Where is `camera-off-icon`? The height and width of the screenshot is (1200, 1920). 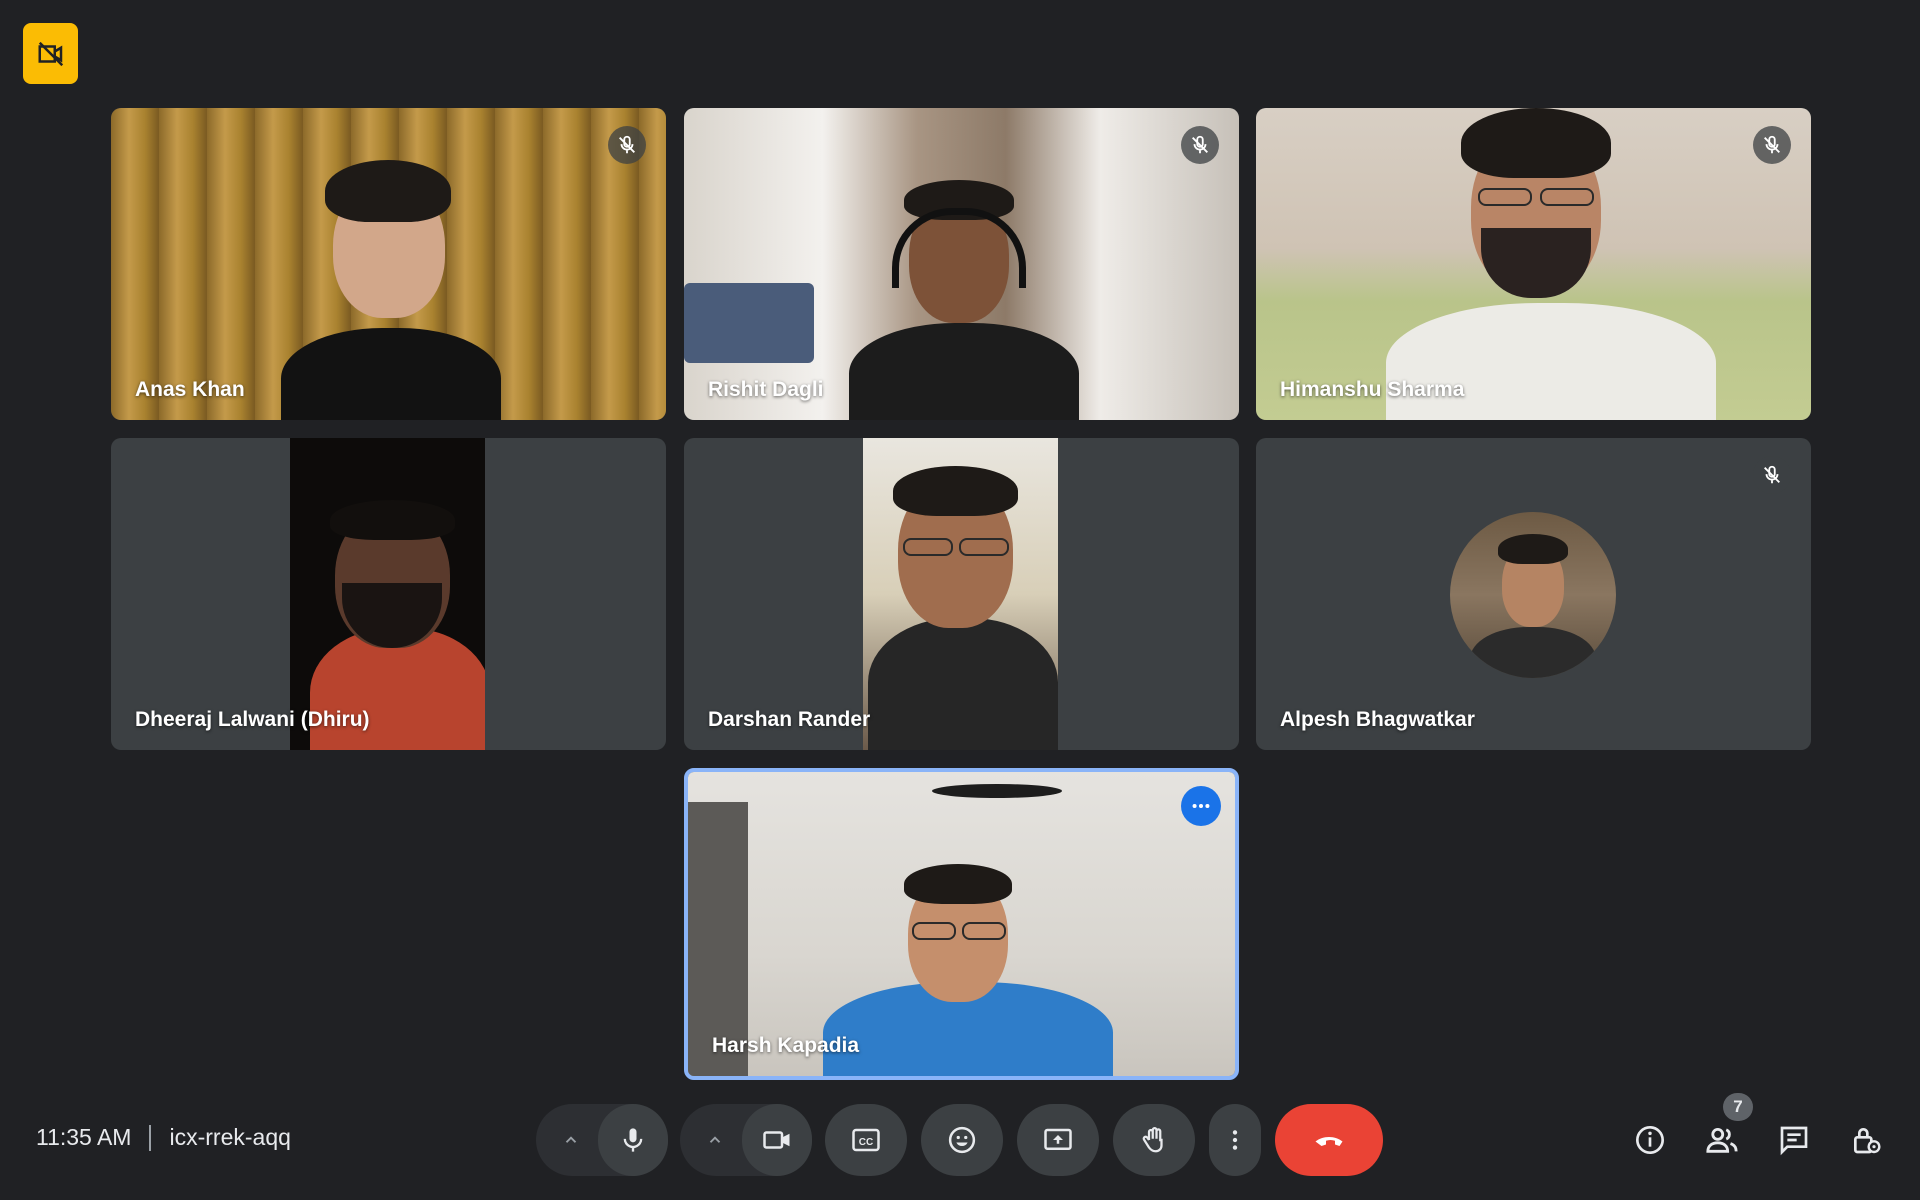 camera-off-icon is located at coordinates (50, 53).